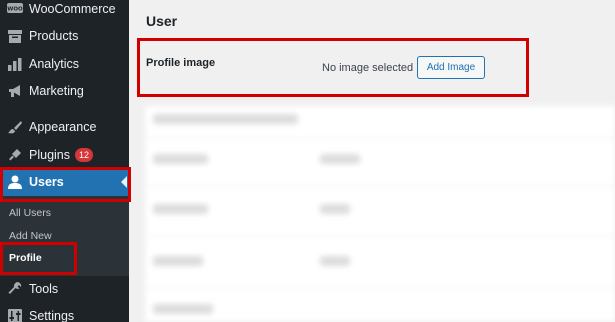 The width and height of the screenshot is (615, 322). What do you see at coordinates (368, 68) in the screenshot?
I see `no-image-status: No image selected` at bounding box center [368, 68].